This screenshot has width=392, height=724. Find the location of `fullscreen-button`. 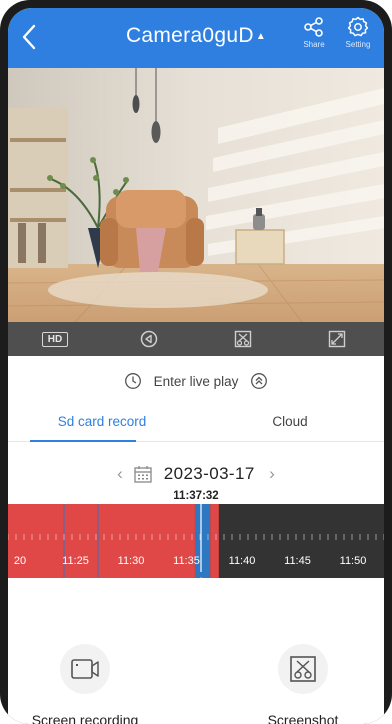

fullscreen-button is located at coordinates (337, 339).